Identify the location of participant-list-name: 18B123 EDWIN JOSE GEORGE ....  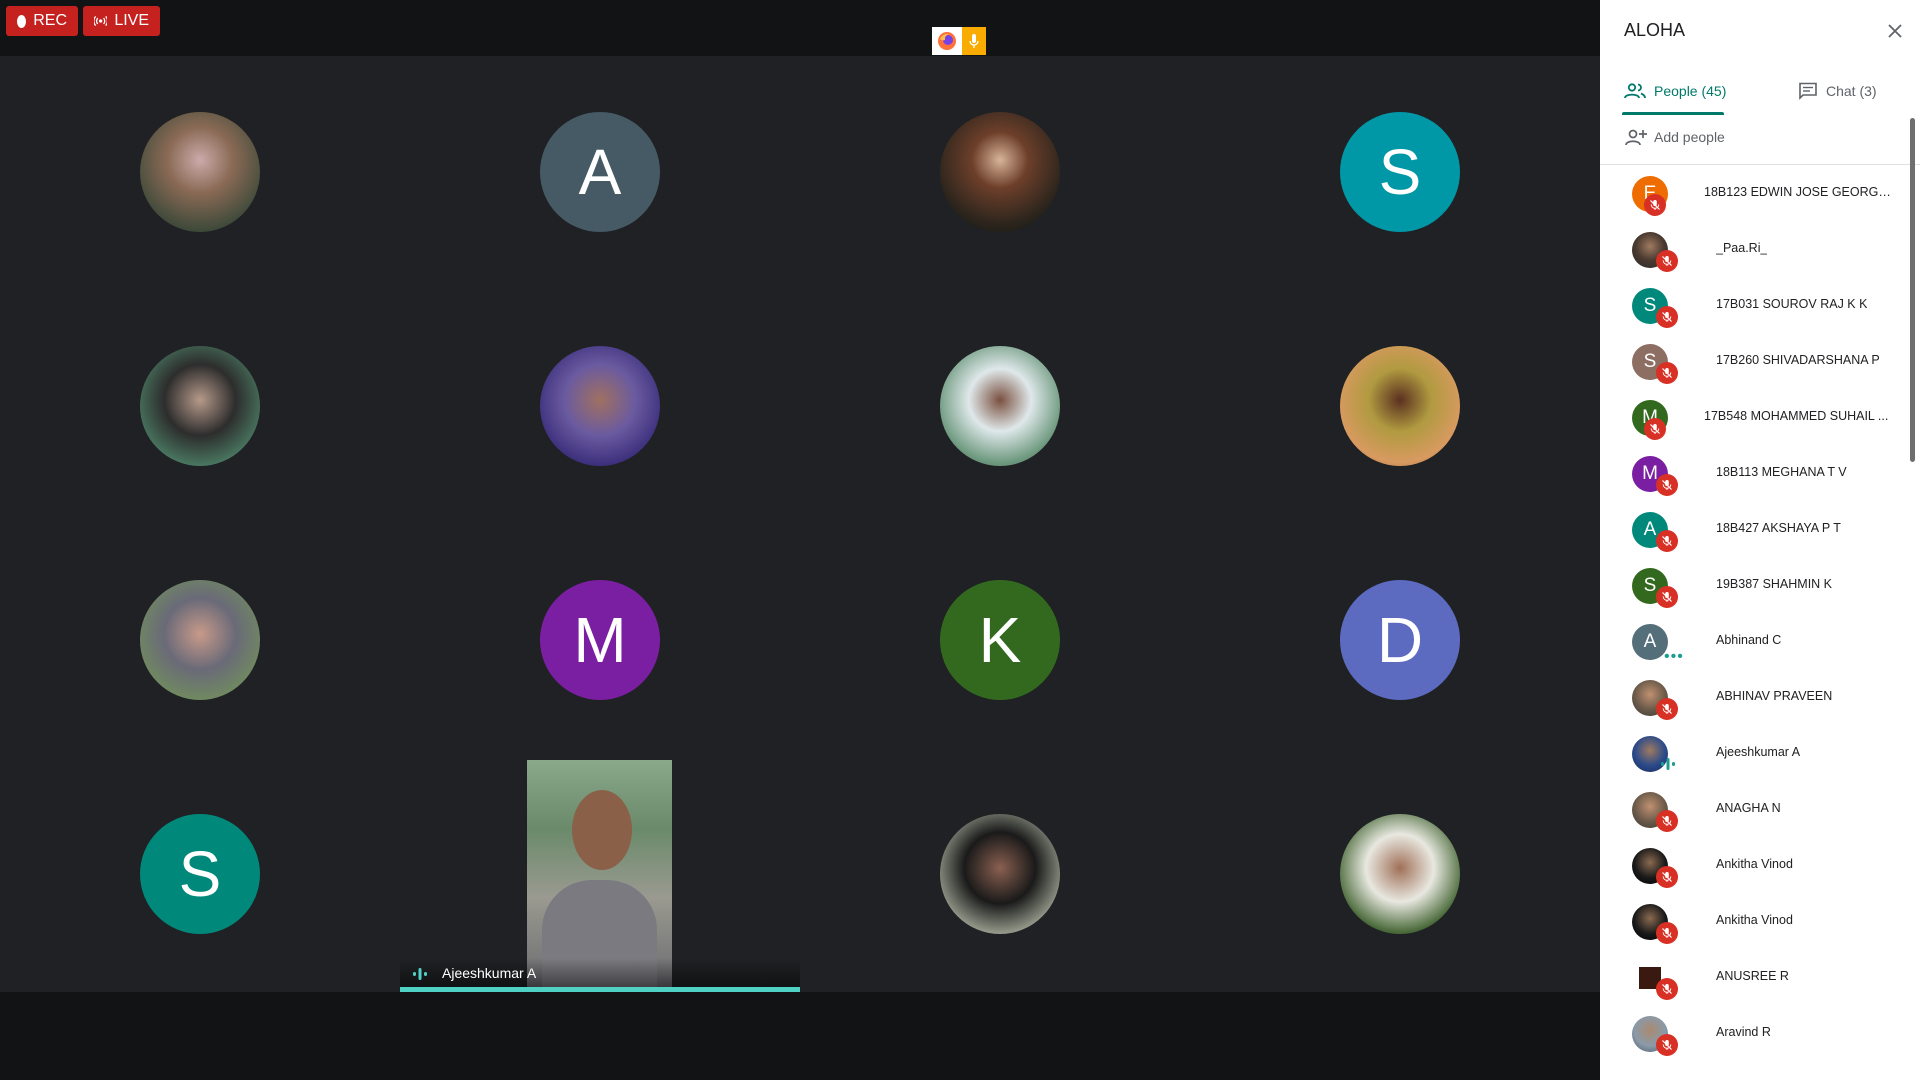
(1799, 192).